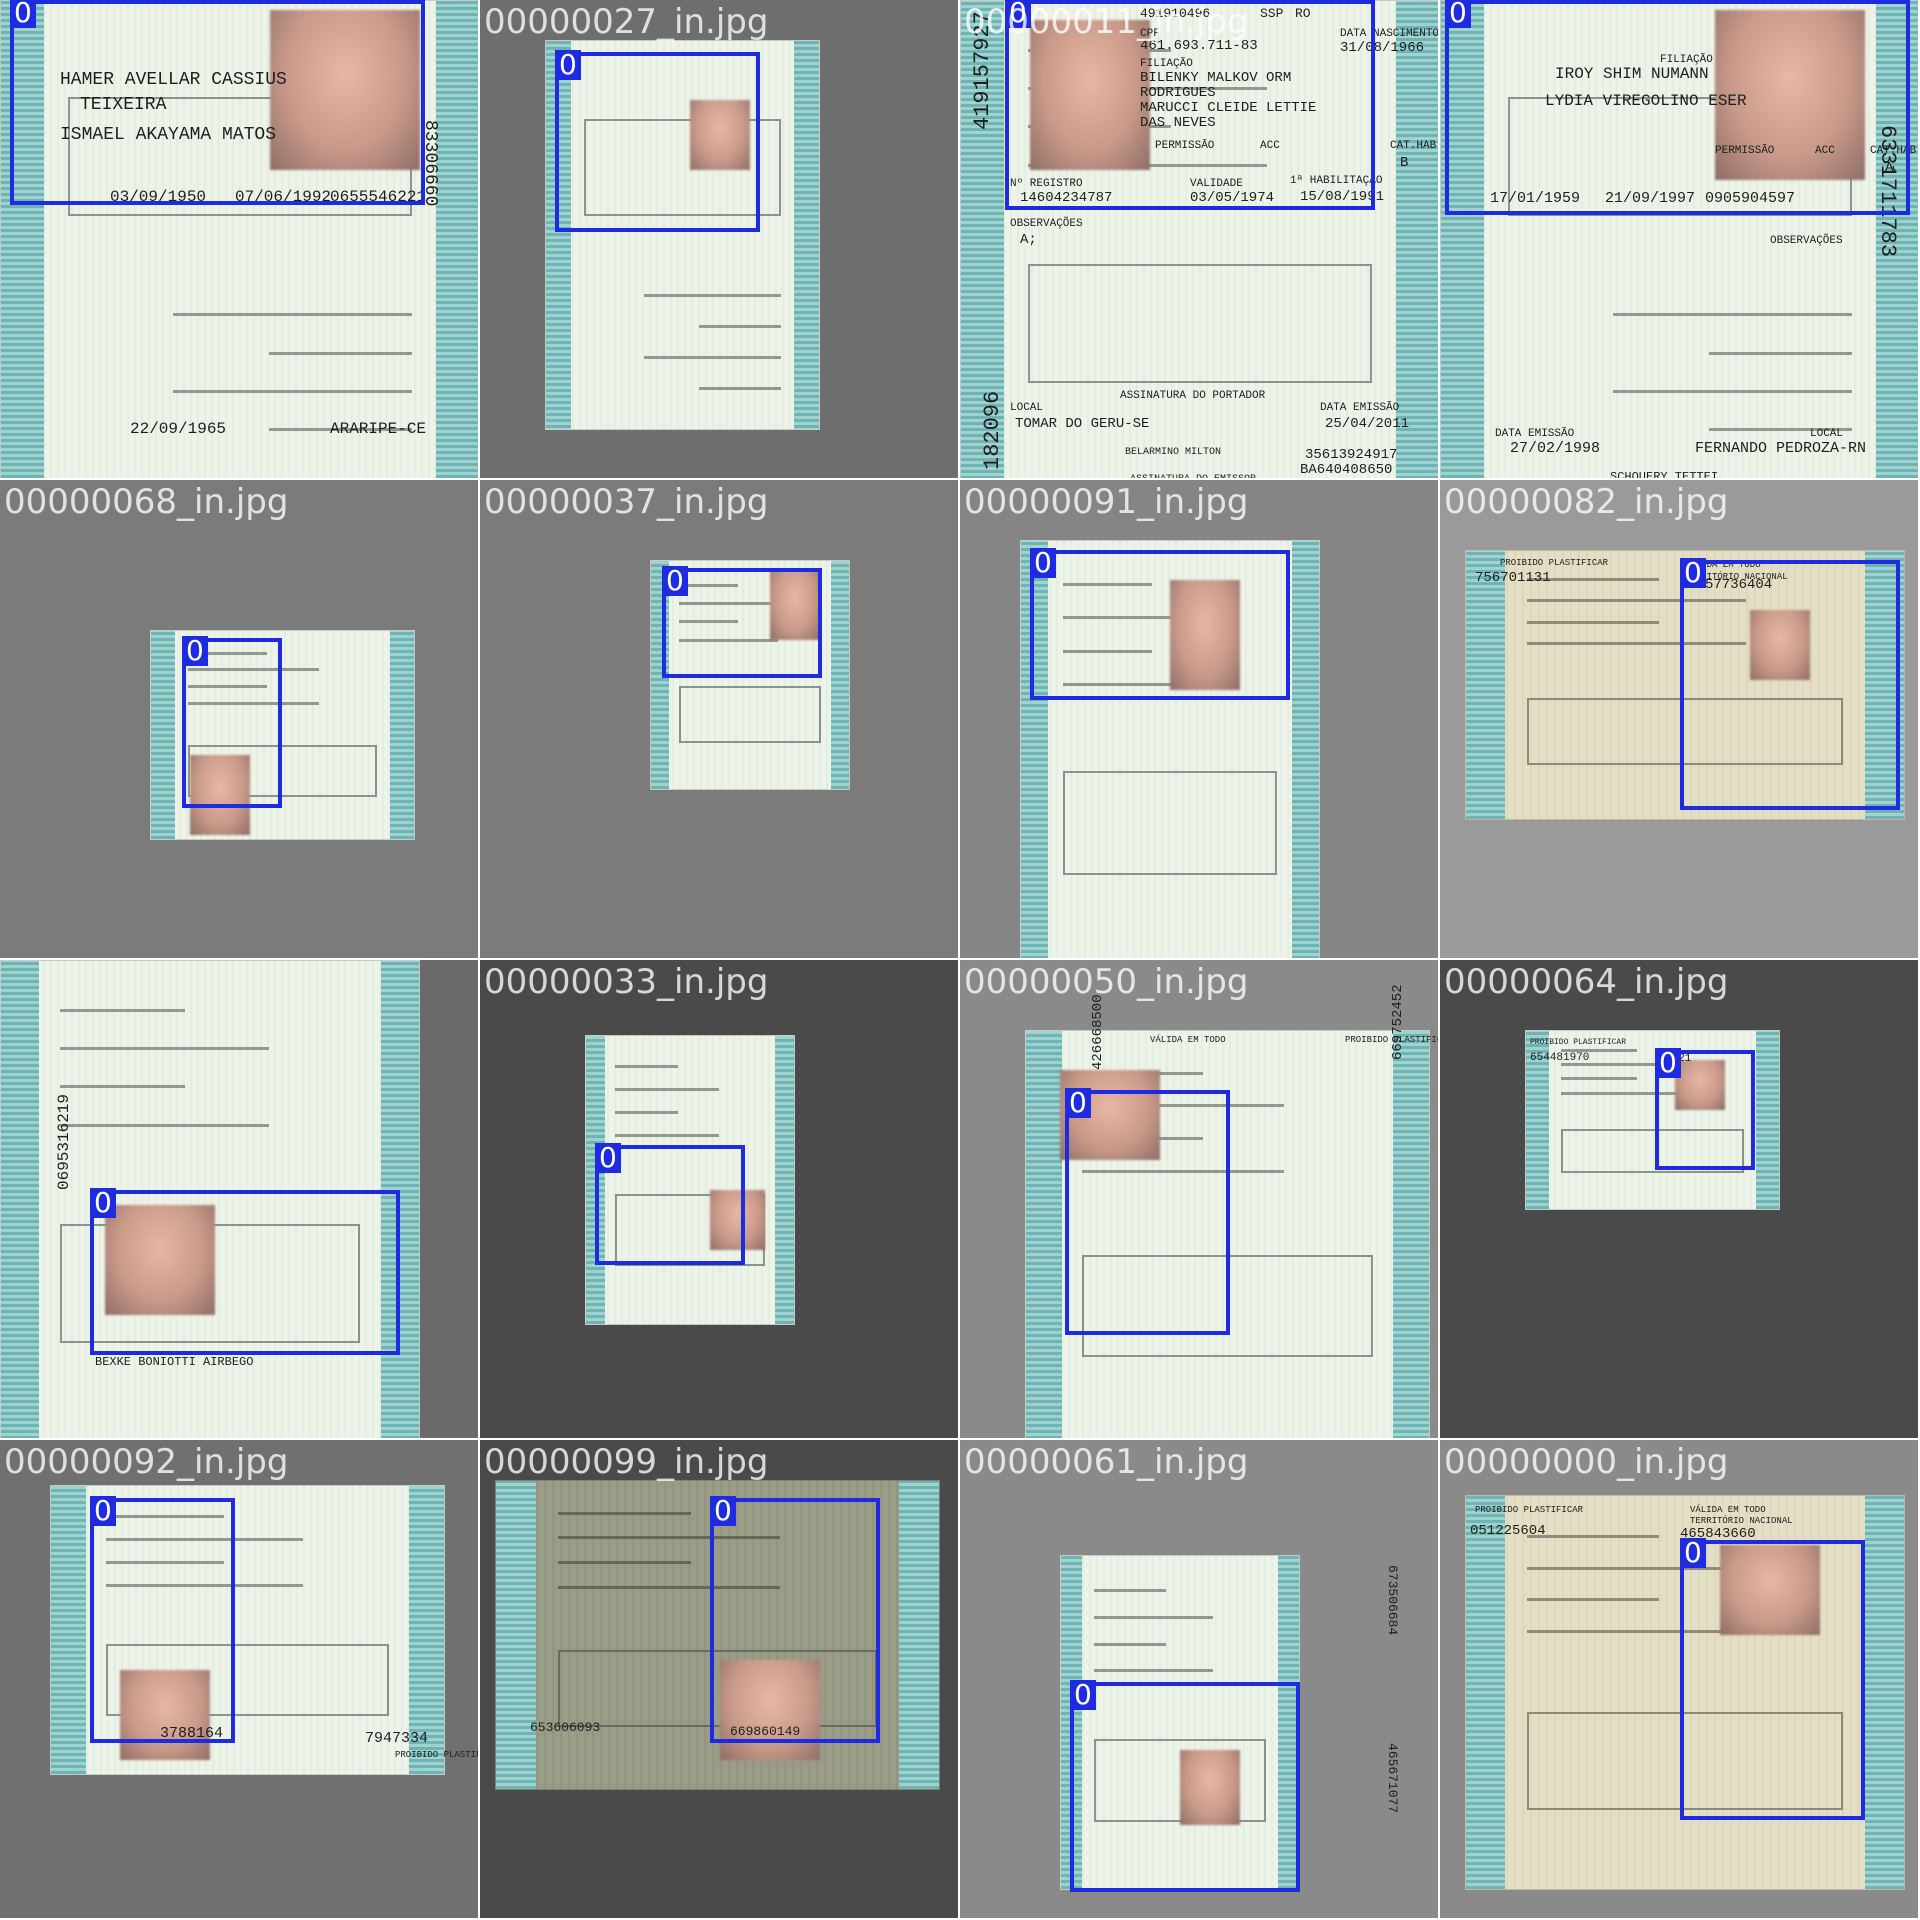 The height and width of the screenshot is (1920, 1920). Describe the element at coordinates (1508, 1531) in the screenshot. I see `card-text: 051225604` at that location.